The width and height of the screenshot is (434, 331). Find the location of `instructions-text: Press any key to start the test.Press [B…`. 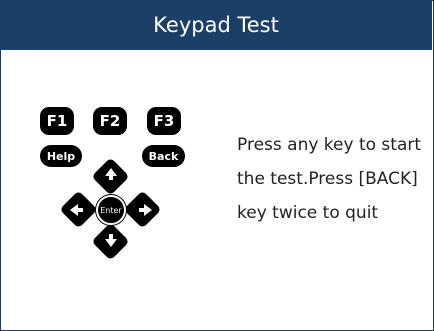

instructions-text: Press any key to start the test.Press [B… is located at coordinates (335, 179).